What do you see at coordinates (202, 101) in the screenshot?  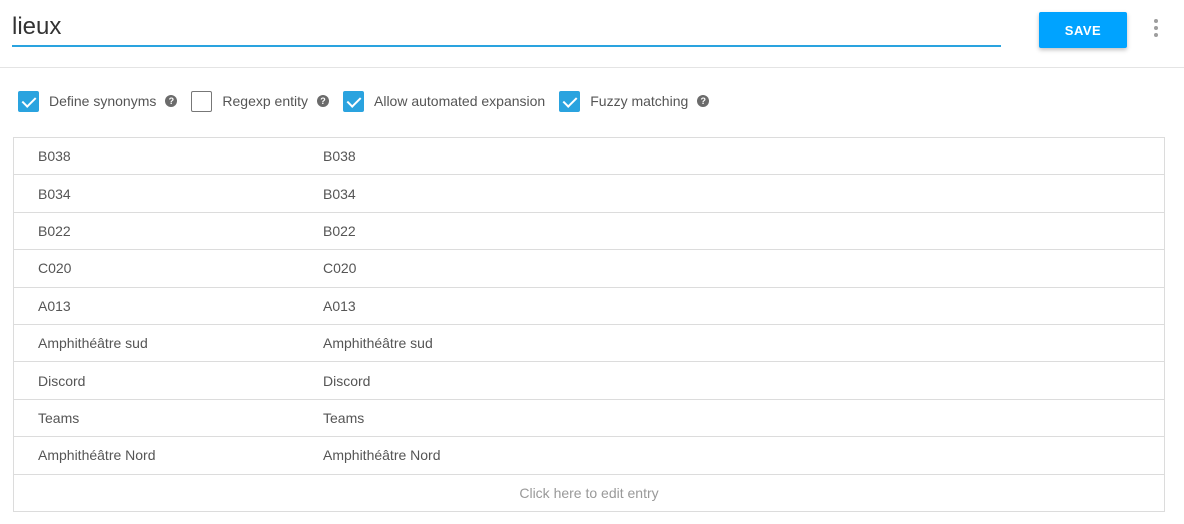 I see `regexp-entity-checkbox` at bounding box center [202, 101].